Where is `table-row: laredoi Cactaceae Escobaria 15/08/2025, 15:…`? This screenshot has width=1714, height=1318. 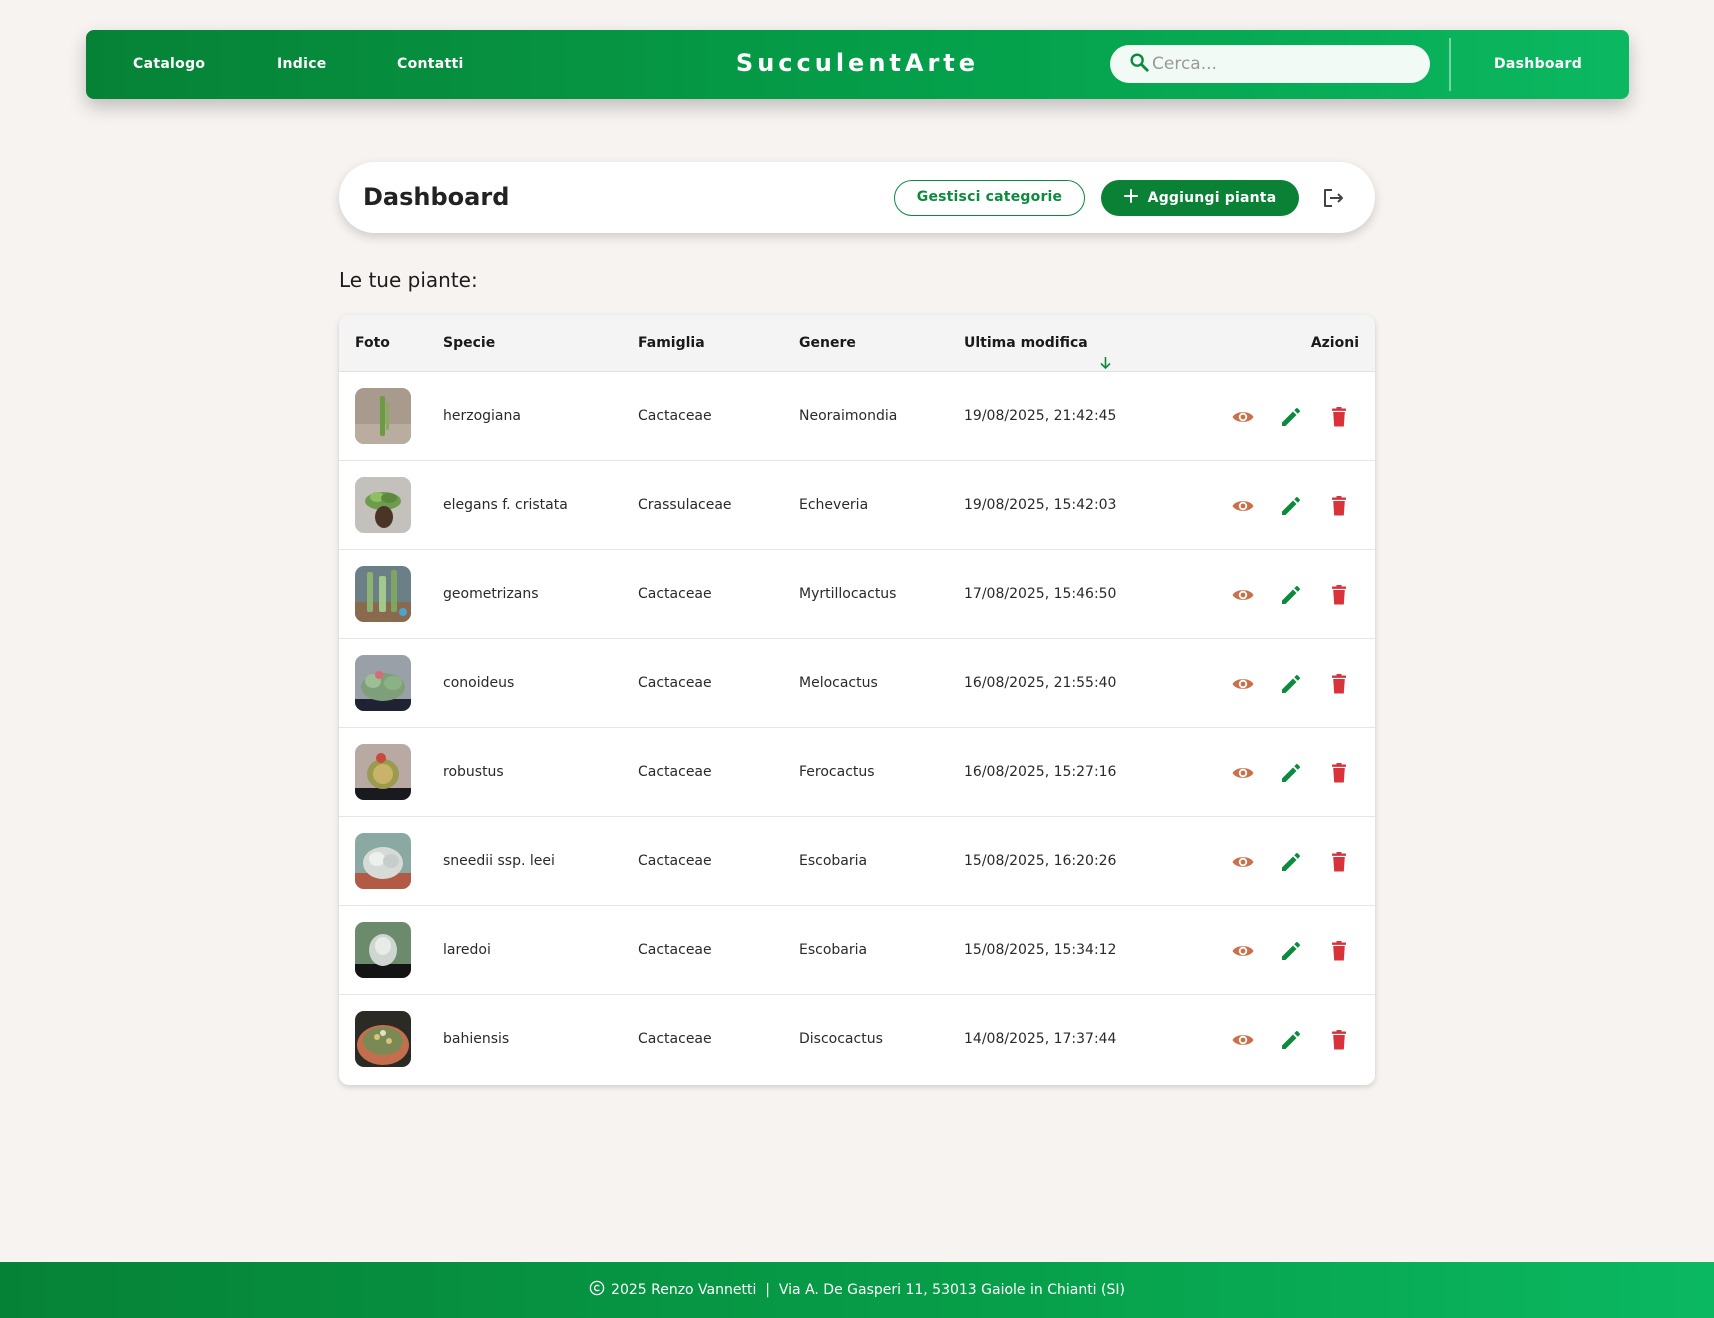
table-row: laredoi Cactaceae Escobaria 15/08/2025, 15:… is located at coordinates (857, 950).